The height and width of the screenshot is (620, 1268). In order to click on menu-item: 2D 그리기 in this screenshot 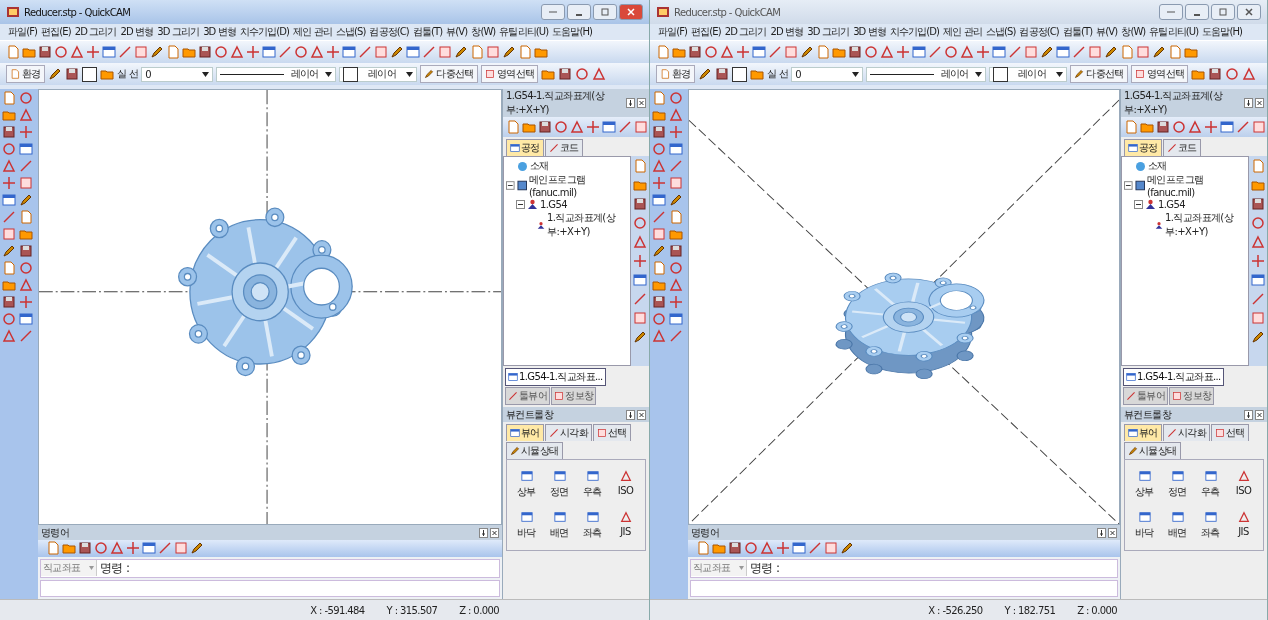, I will do `click(95, 32)`.